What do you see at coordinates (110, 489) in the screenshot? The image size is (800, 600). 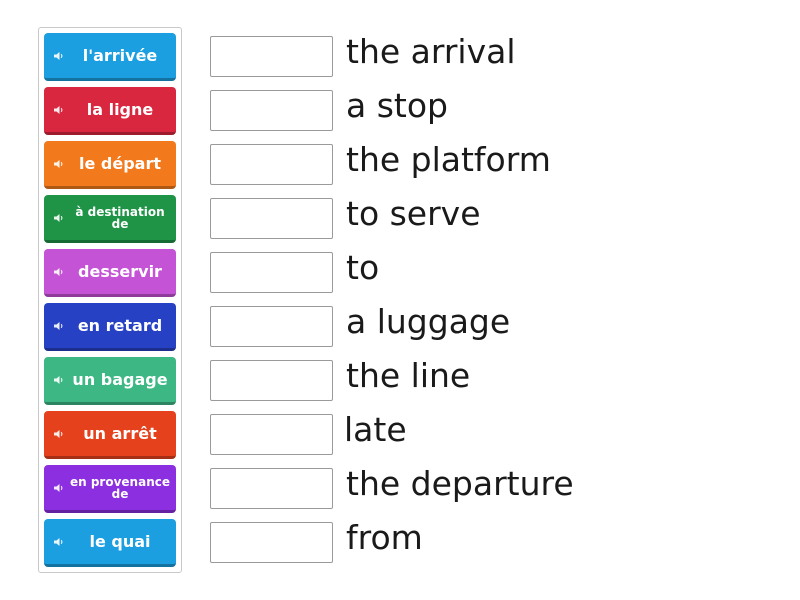 I see `answer-tile: en provenance de` at bounding box center [110, 489].